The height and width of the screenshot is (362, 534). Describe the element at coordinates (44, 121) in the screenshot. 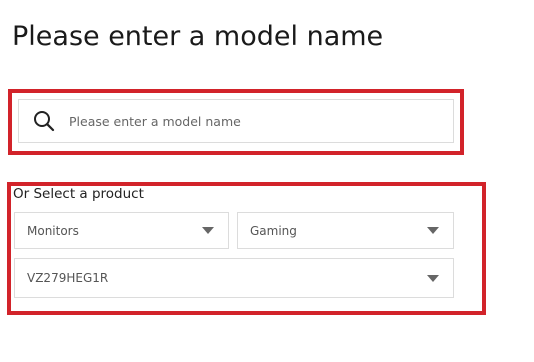

I see `search-icon` at that location.